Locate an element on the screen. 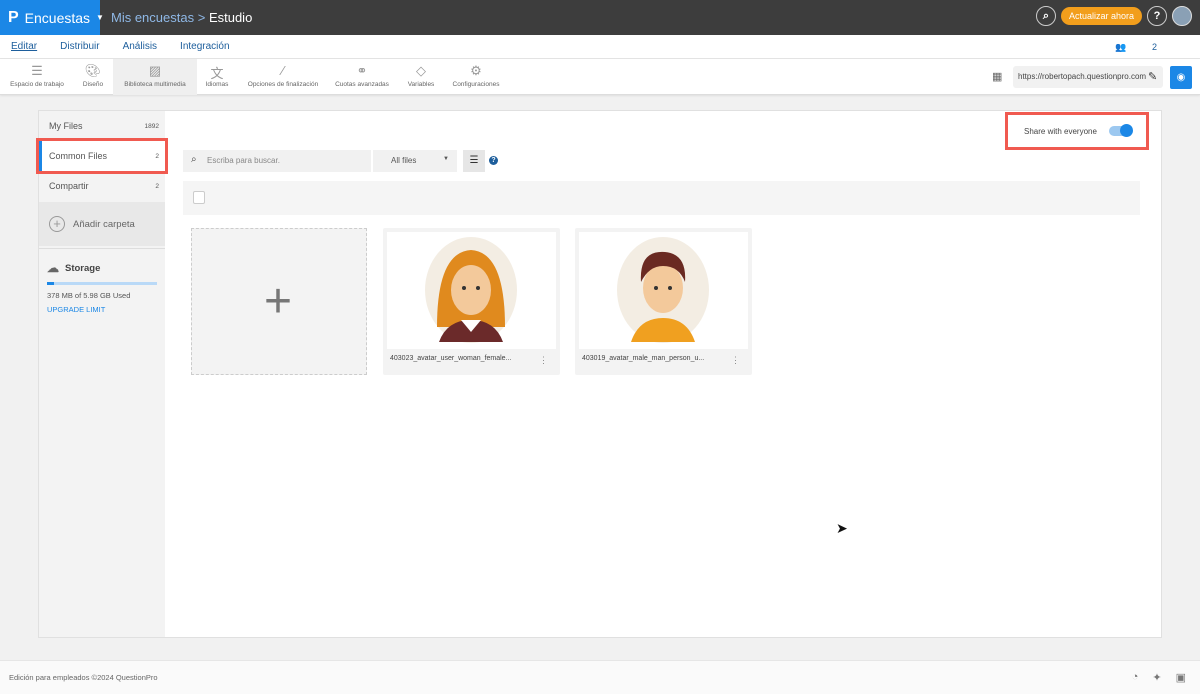  add-folder-label: Añadir carpeta is located at coordinates (104, 224).